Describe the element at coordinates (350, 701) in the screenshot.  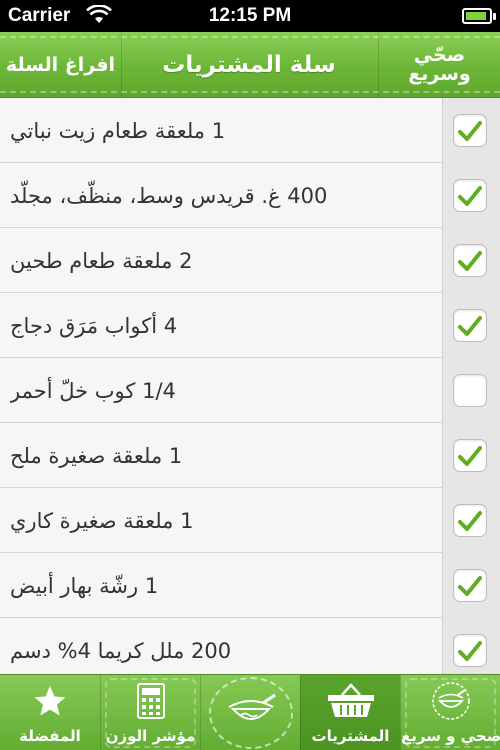
I see `basket-icon` at that location.